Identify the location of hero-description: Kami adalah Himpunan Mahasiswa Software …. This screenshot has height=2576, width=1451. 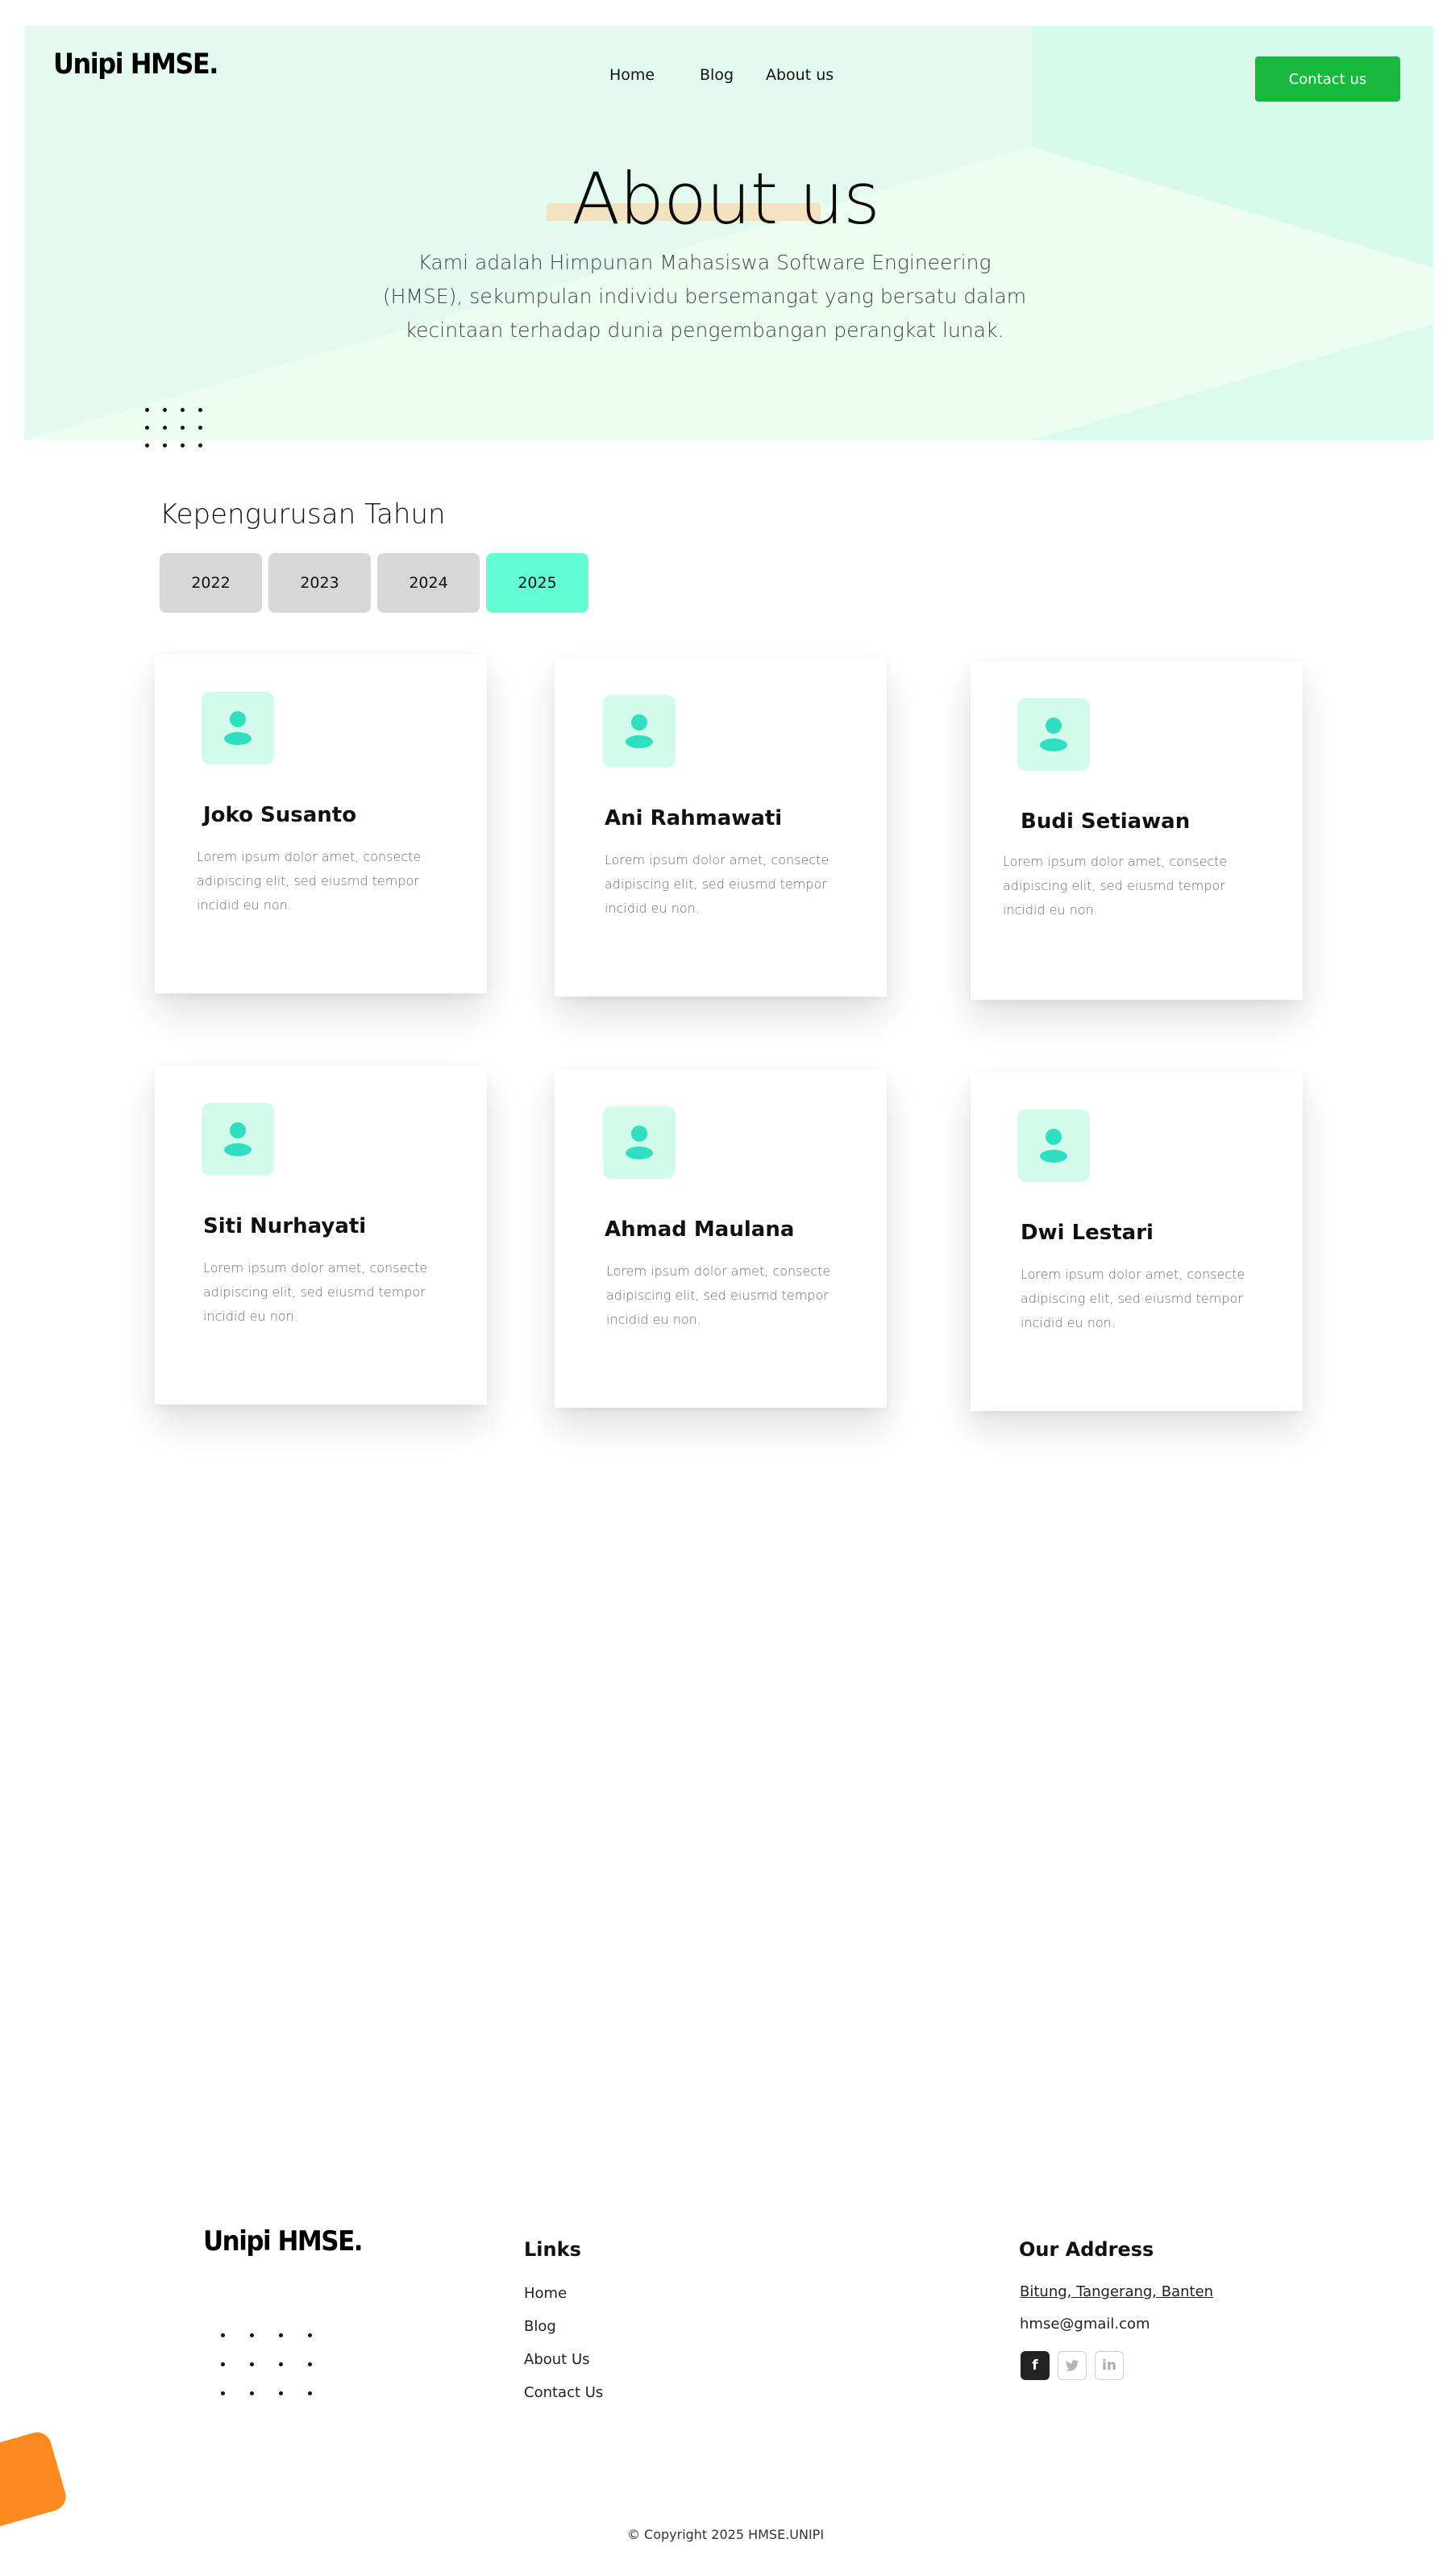
(704, 296).